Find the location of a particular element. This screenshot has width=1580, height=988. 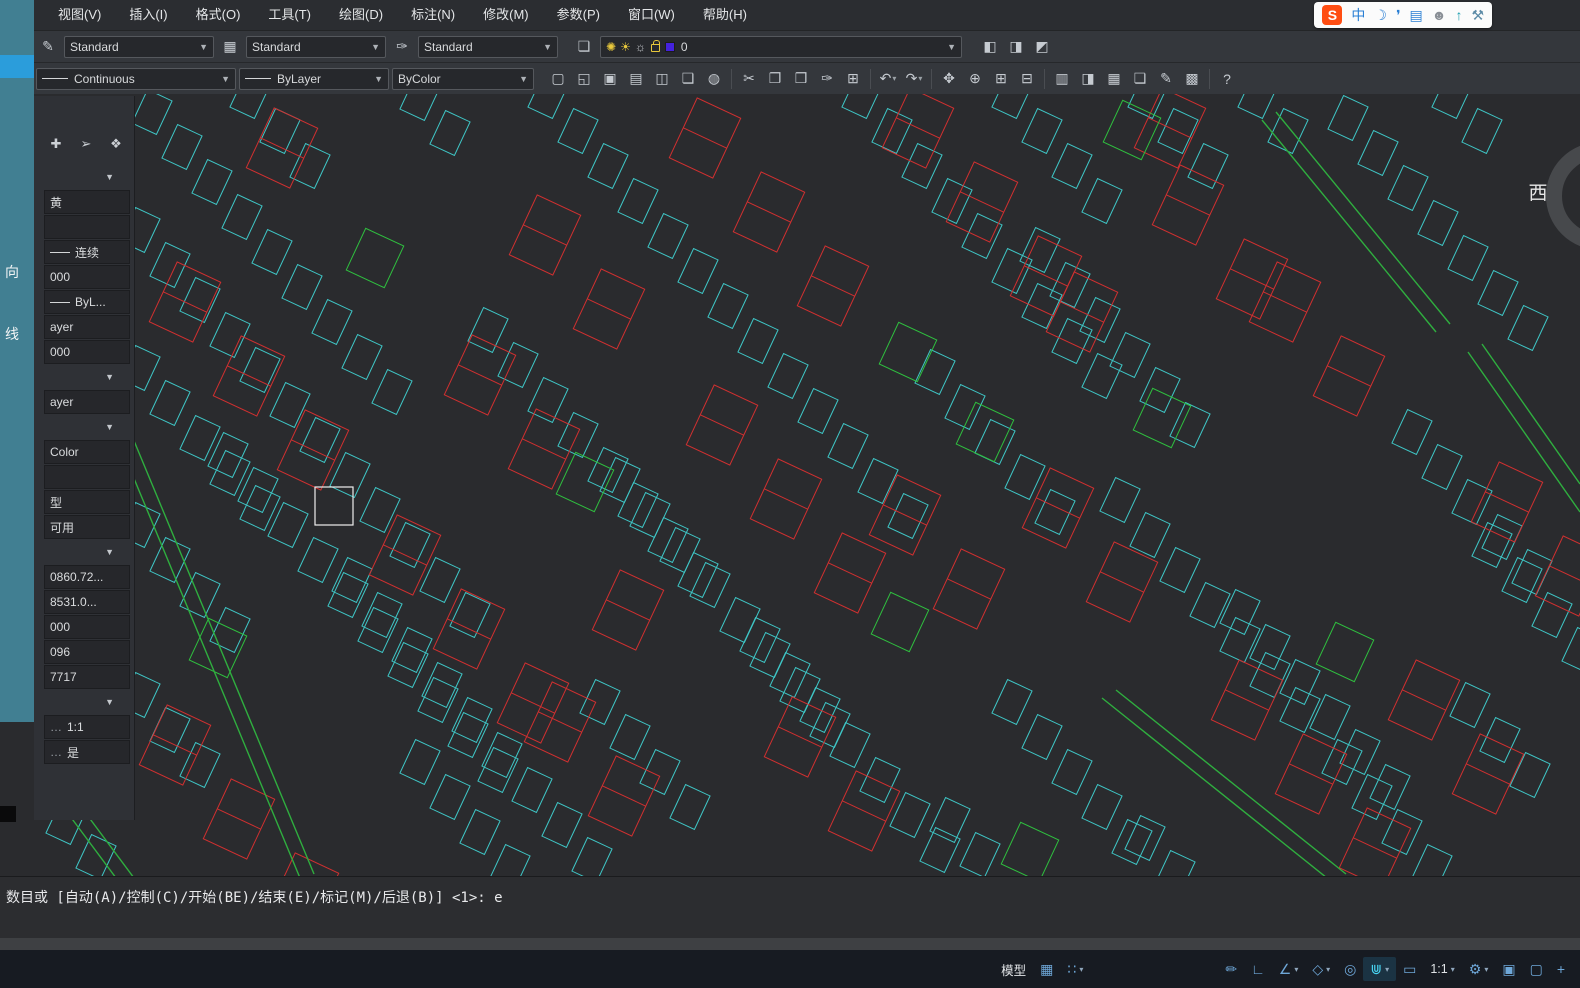

property-row: … 是 is located at coordinates (87, 752).